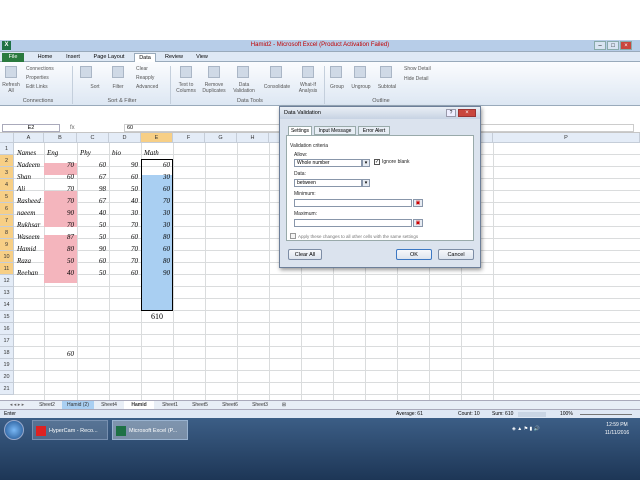  Describe the element at coordinates (202, 57) in the screenshot. I see `tab-view: View` at that location.